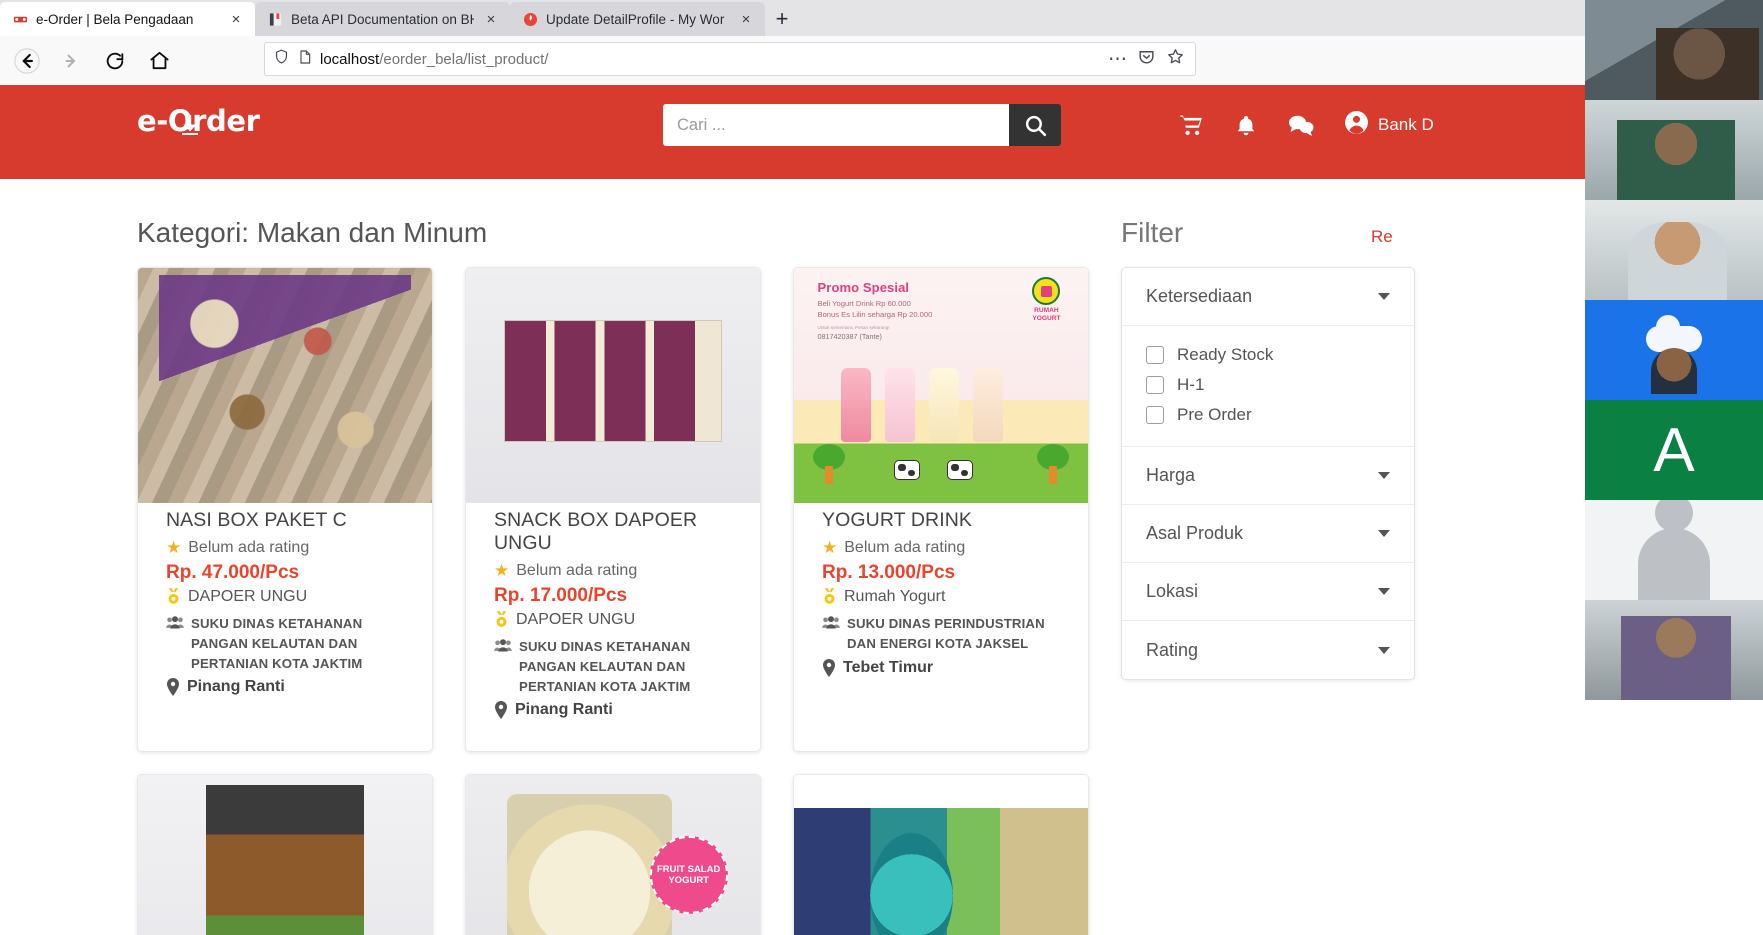 The image size is (1763, 935). What do you see at coordinates (464, 59) in the screenshot?
I see `url-path: /eorder_bela/list_product/` at bounding box center [464, 59].